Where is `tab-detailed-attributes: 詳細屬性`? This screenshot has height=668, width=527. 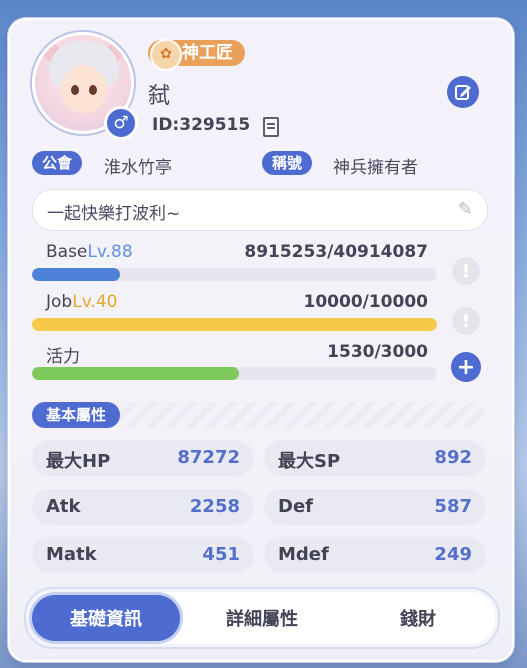
tab-detailed-attributes: 詳細屬性 is located at coordinates (262, 618).